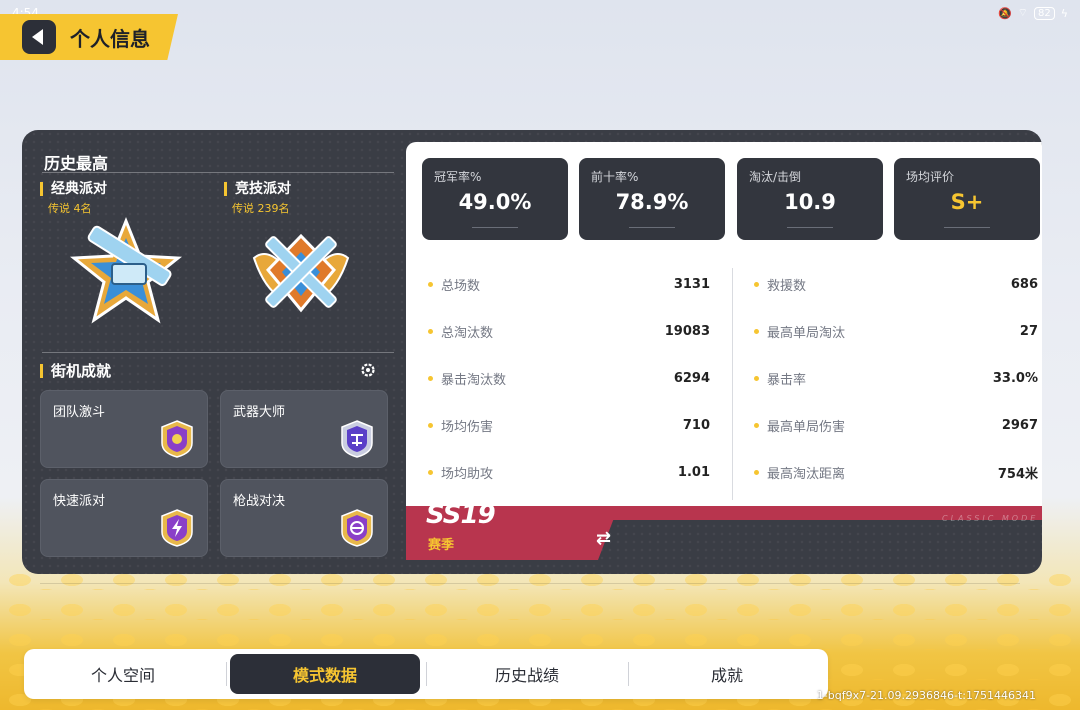 The height and width of the screenshot is (710, 1080). Describe the element at coordinates (1019, 425) in the screenshot. I see `stat-value: 2967` at that location.